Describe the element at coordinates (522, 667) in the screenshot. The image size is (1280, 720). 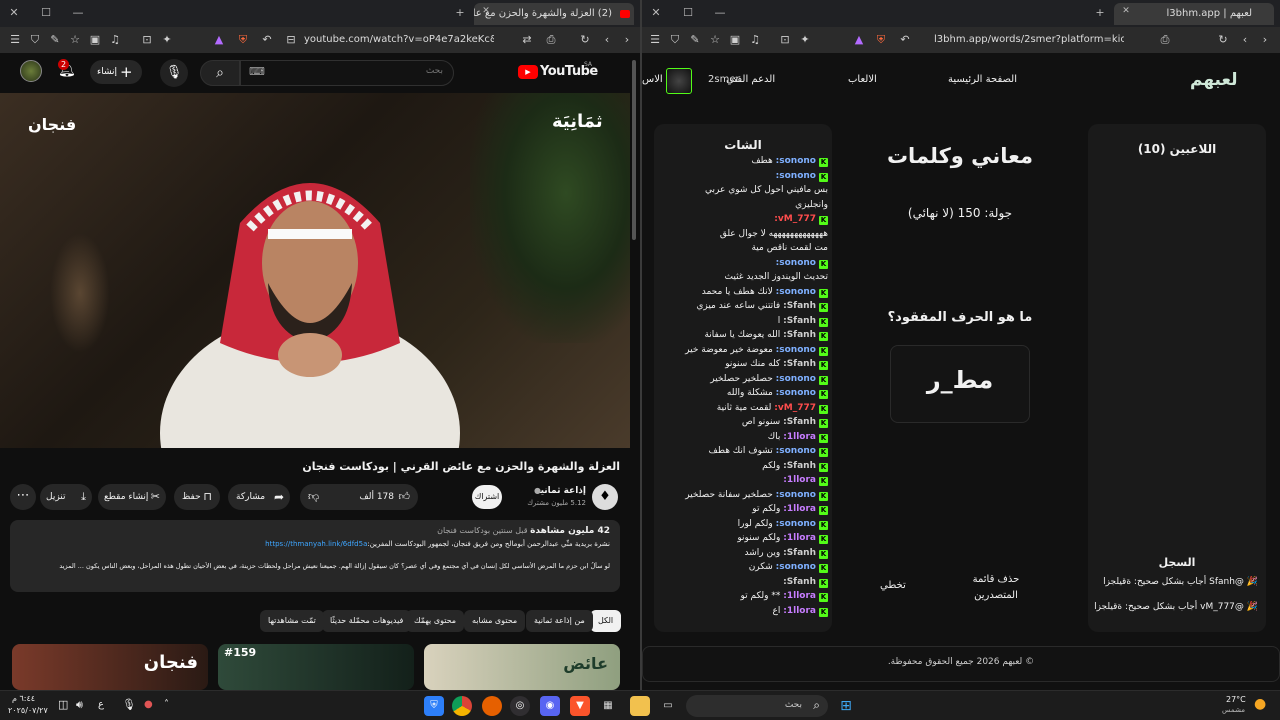
I see `recommended-thumbnail: عائض` at that location.